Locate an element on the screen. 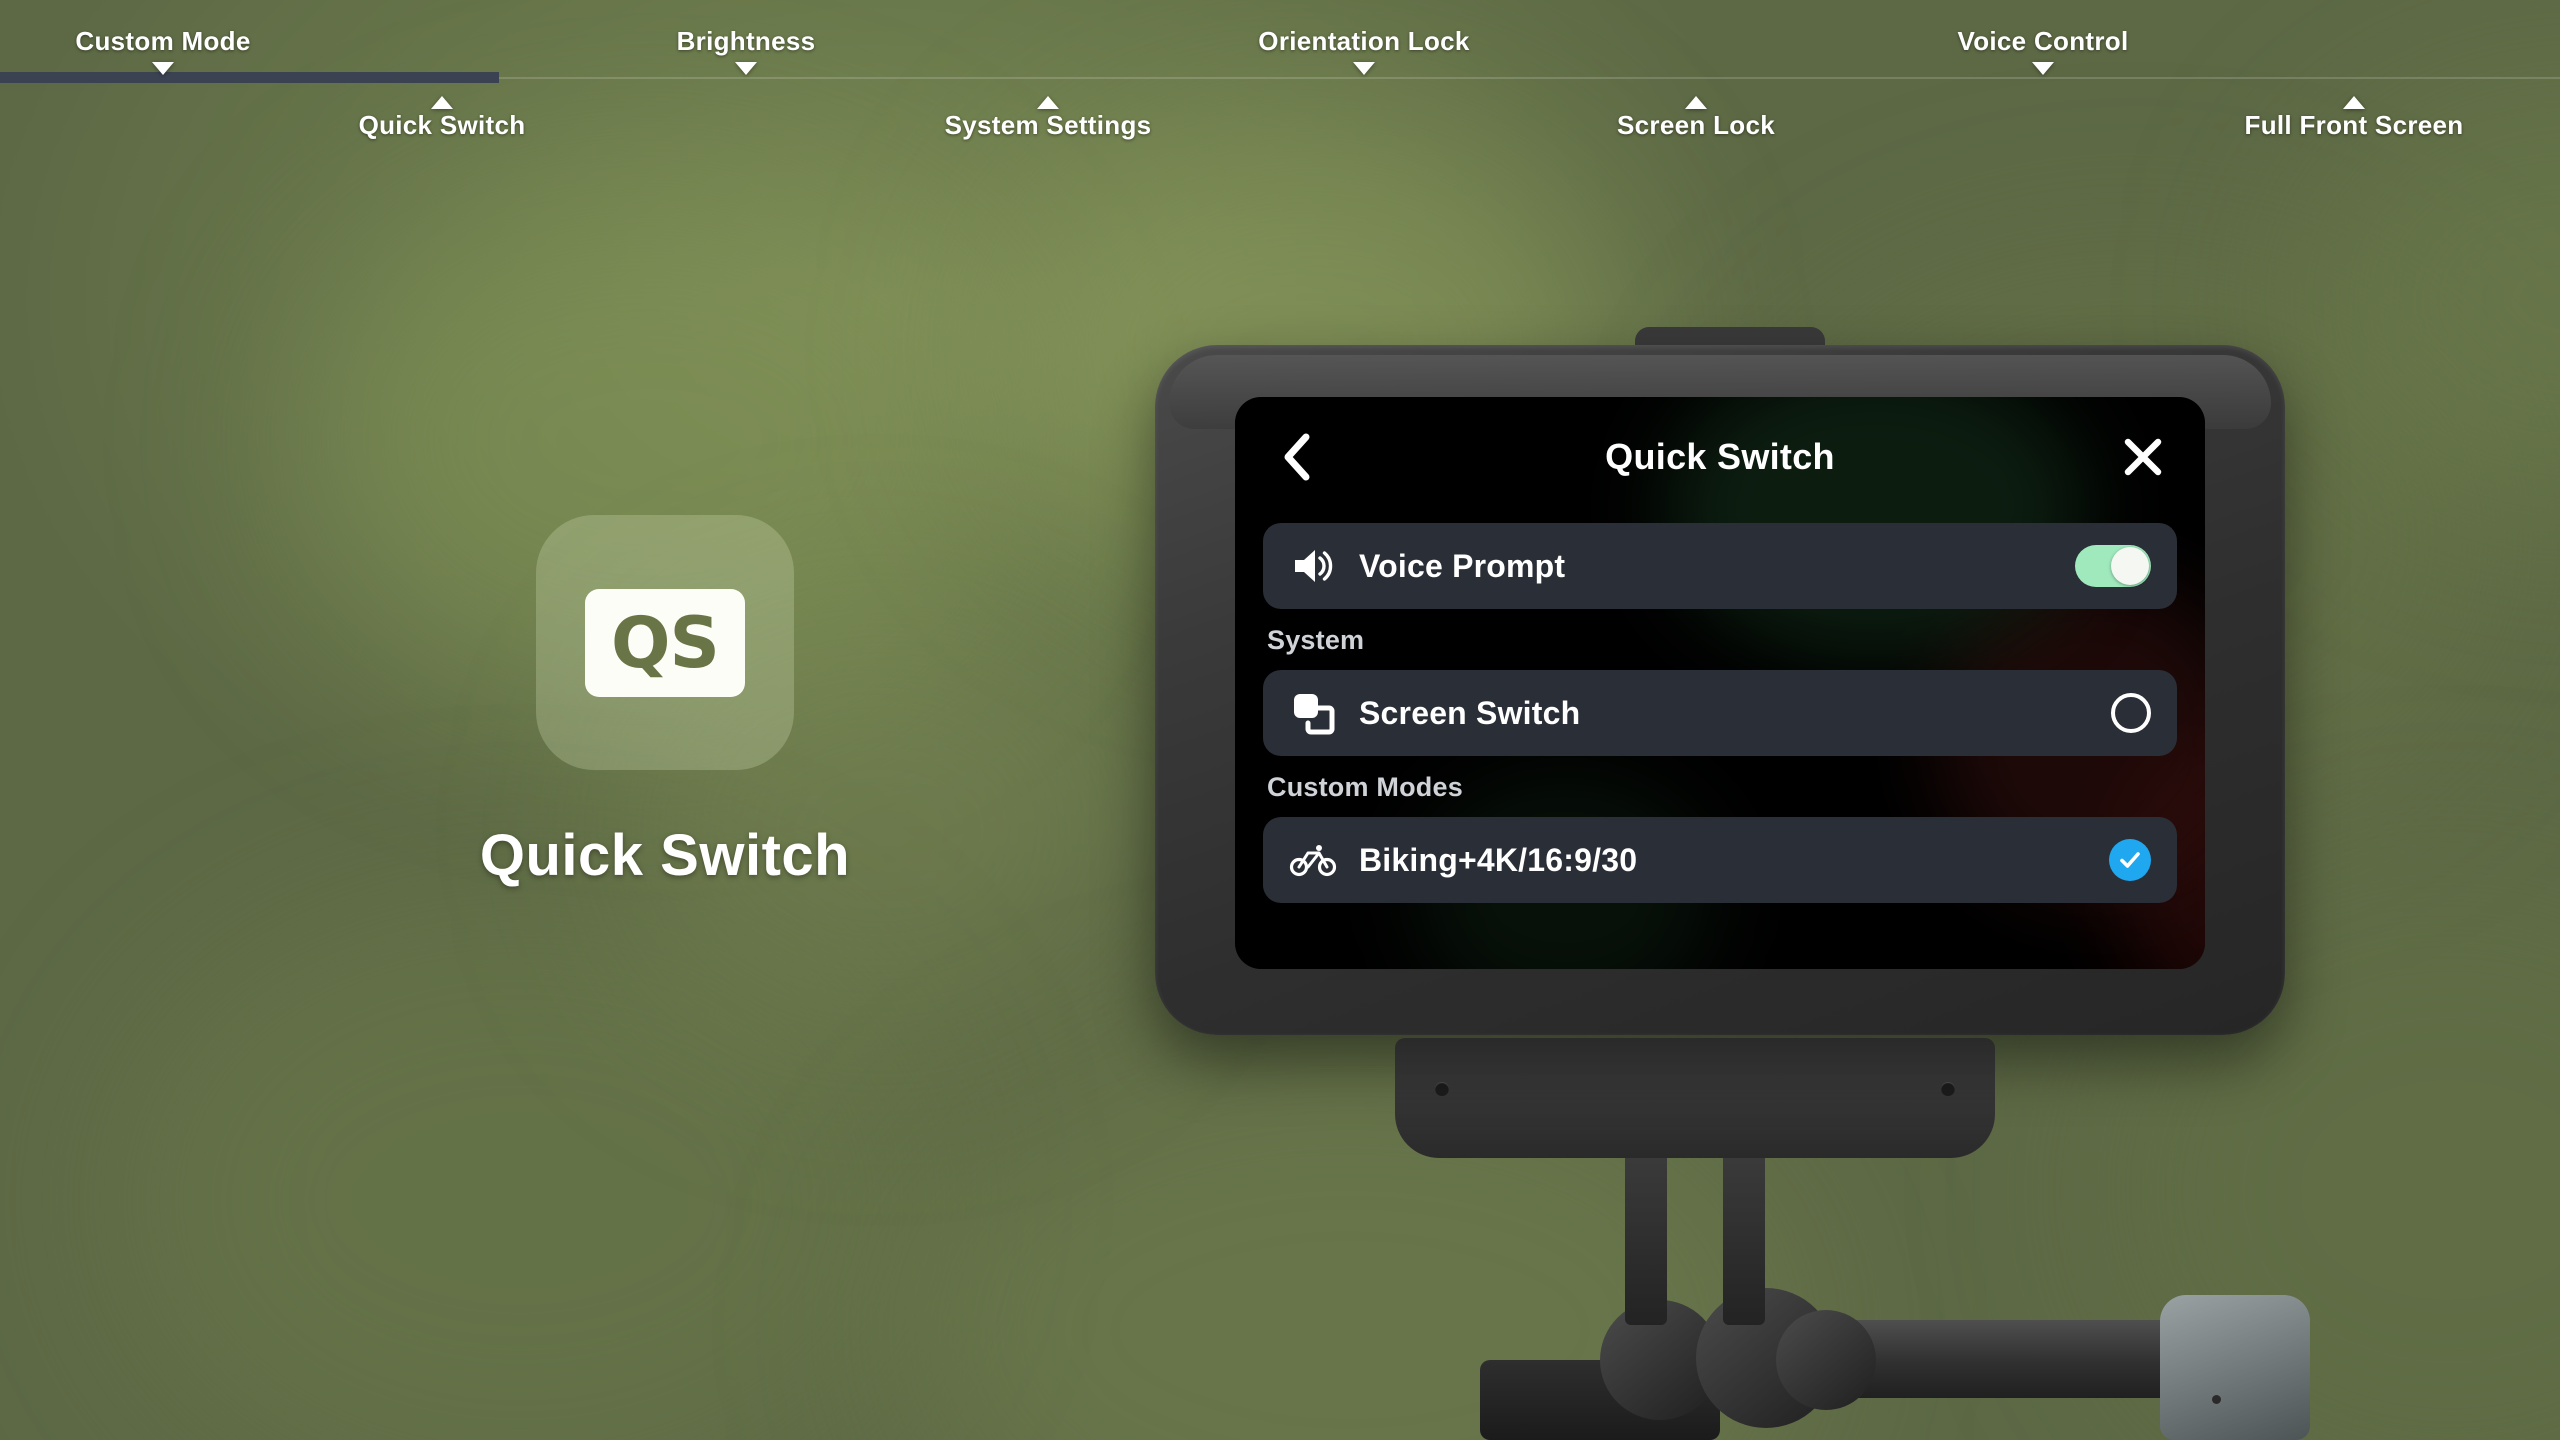 This screenshot has width=2560, height=1440. topbar-item-1-label: Brightness is located at coordinates (746, 41).